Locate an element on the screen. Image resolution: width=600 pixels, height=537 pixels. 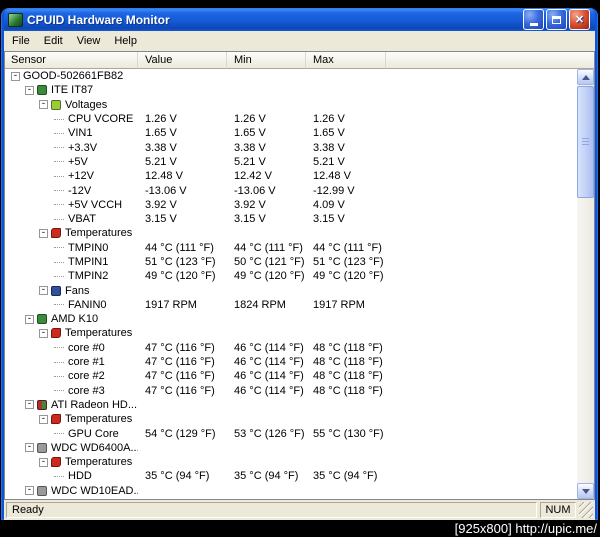
sensor-value: 1.26 V is located at coordinates (161, 119).